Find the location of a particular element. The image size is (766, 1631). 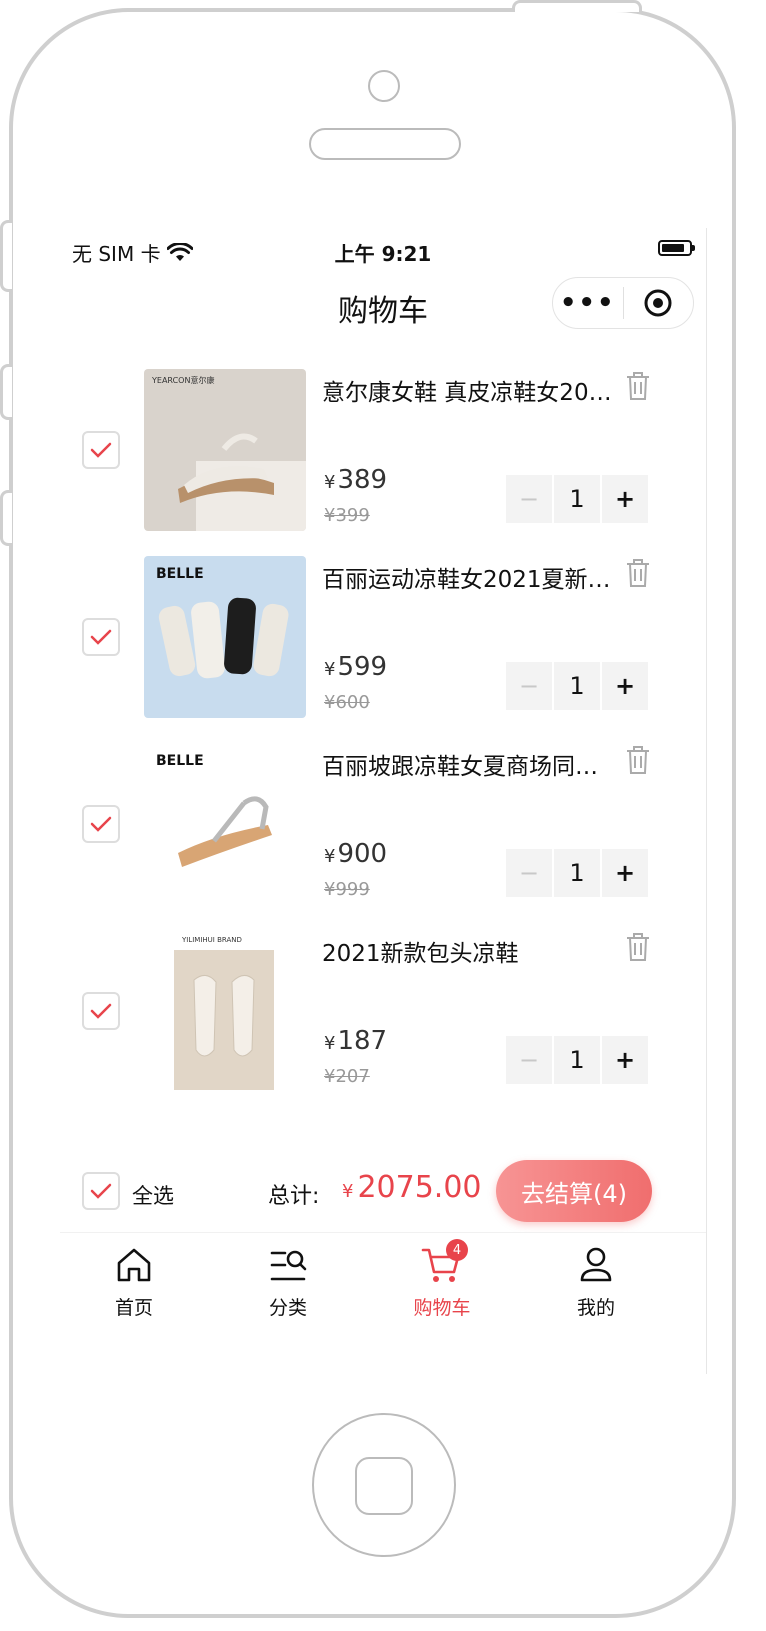

original-price: ¥399 is located at coordinates (347, 515).